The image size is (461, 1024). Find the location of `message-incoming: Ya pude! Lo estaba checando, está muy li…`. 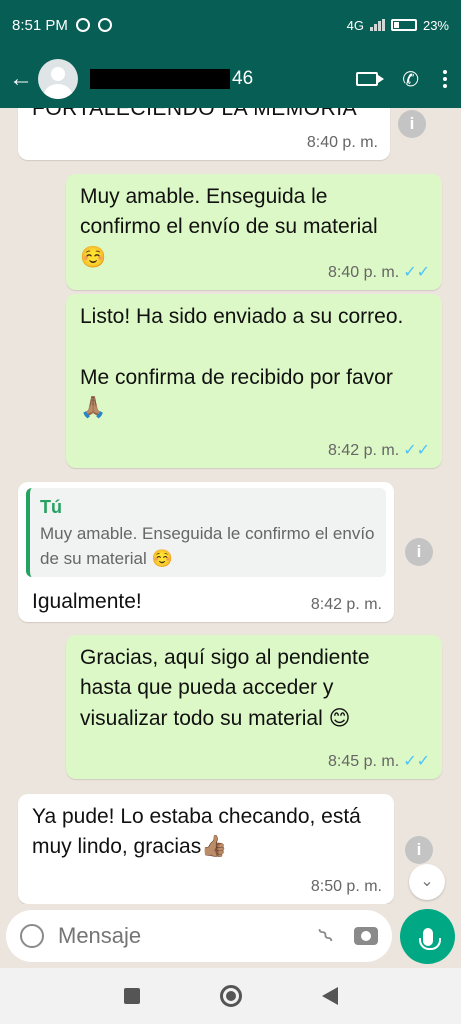

message-incoming: Ya pude! Lo estaba checando, está muy li… is located at coordinates (206, 849).